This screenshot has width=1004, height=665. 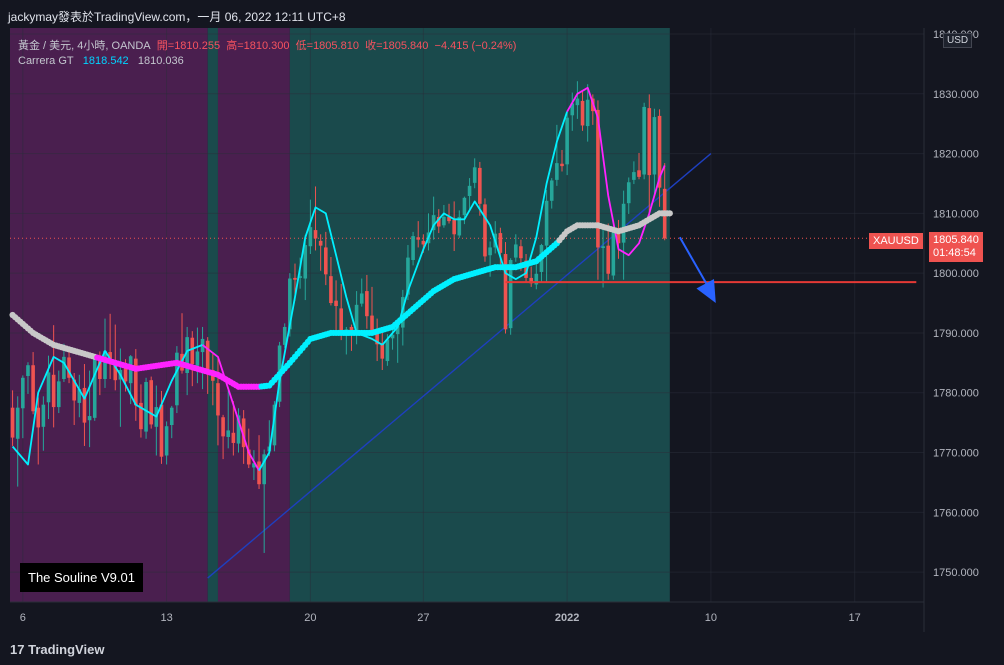 I want to click on legend-open: 開=1810.255, so click(x=188, y=46).